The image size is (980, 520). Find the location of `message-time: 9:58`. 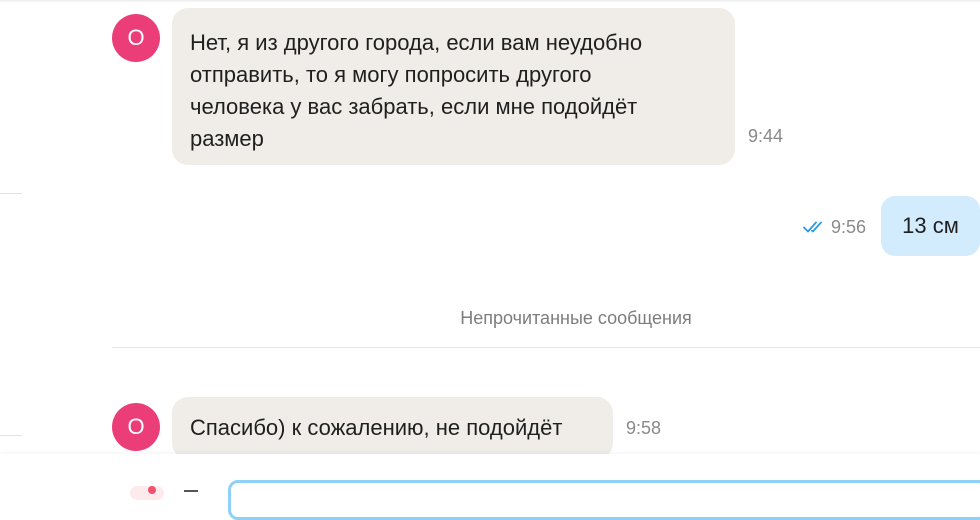

message-time: 9:58 is located at coordinates (644, 428).